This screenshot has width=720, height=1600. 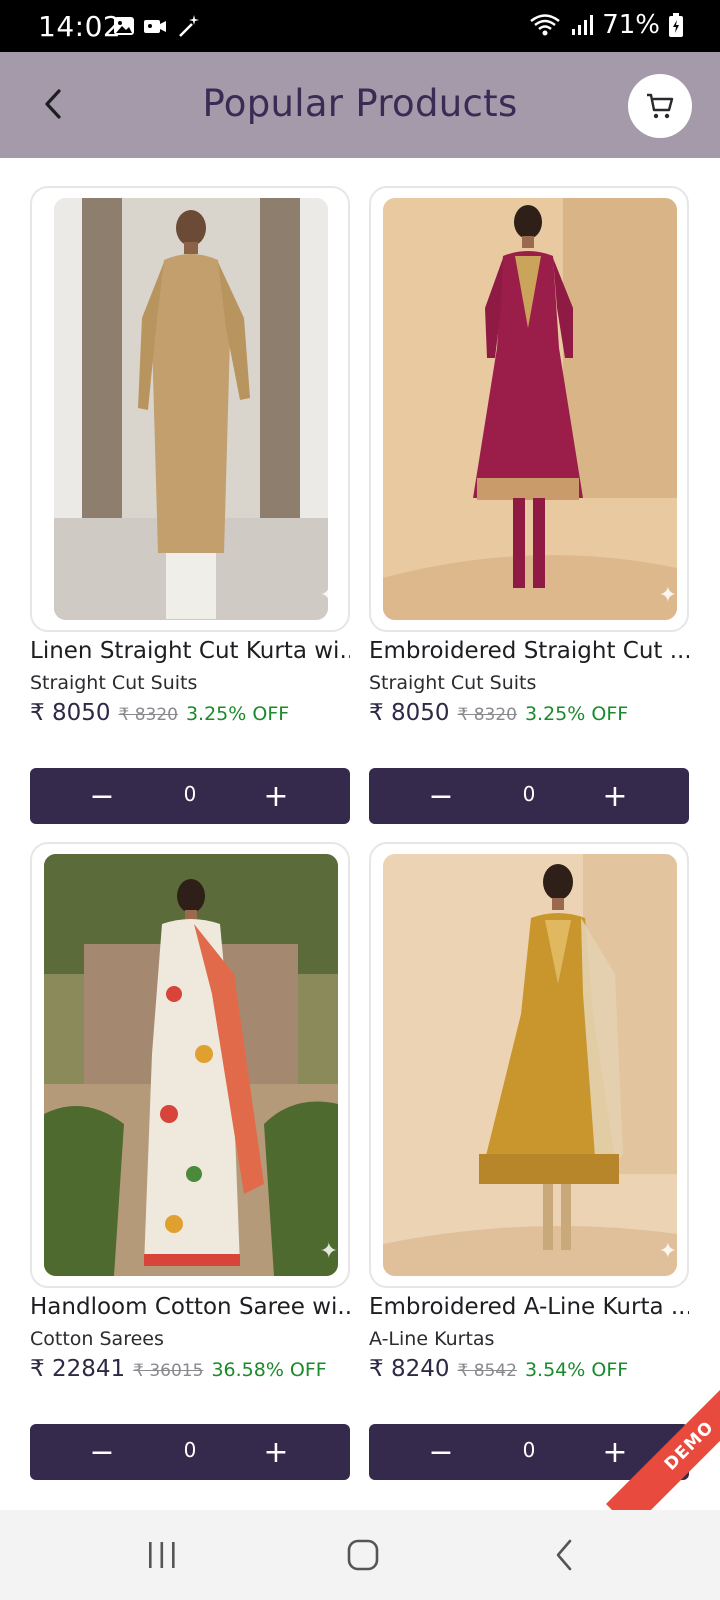 I want to click on back-arrow-icon, so click(x=564, y=1555).